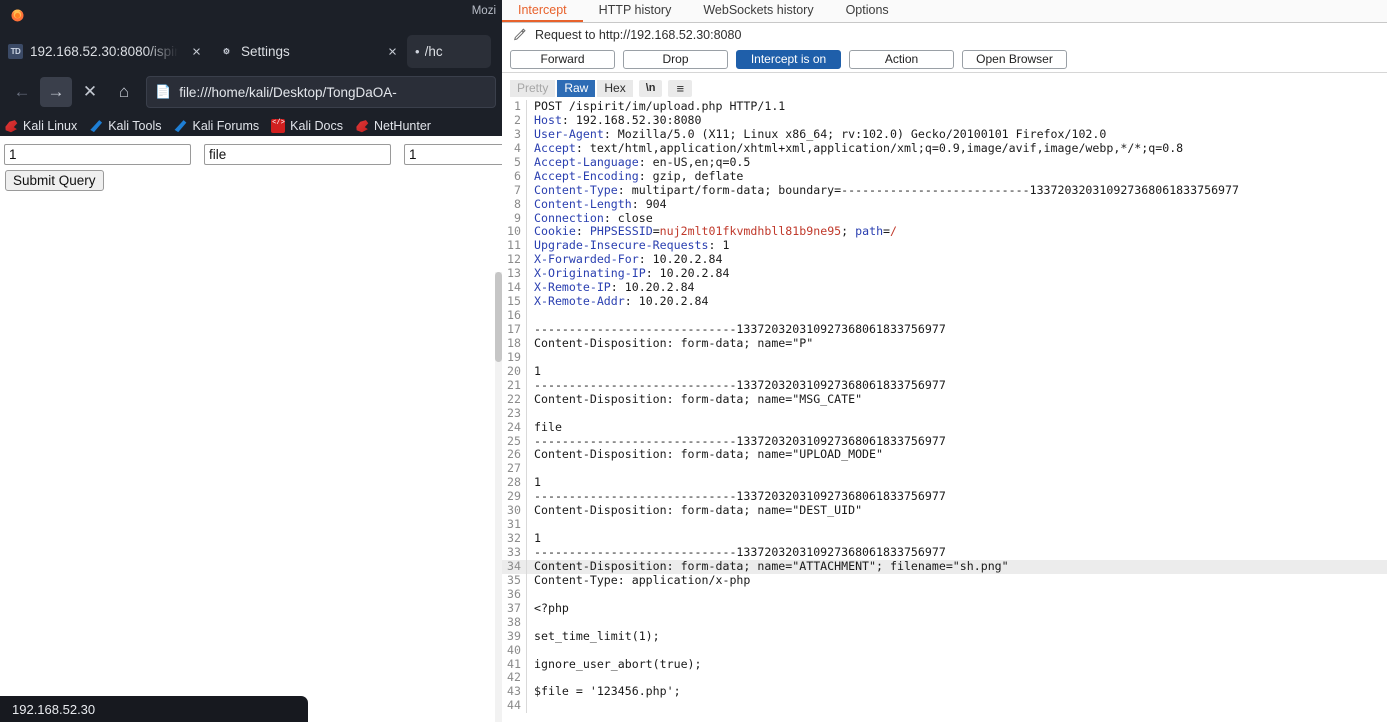  What do you see at coordinates (1014, 59) in the screenshot?
I see `open-browser-button: Open Browser` at bounding box center [1014, 59].